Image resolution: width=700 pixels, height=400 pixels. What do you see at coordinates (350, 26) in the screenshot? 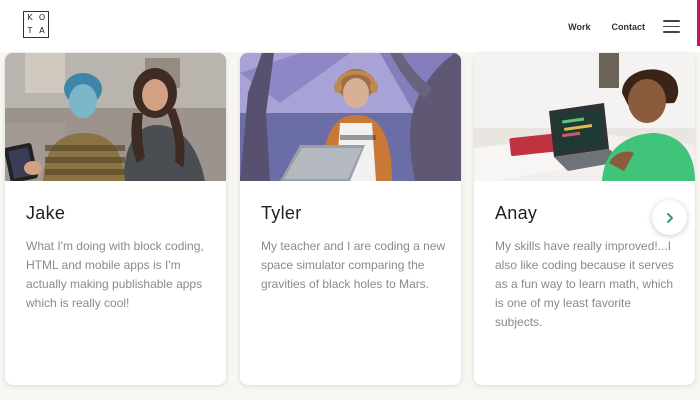
I see `site-header: K O T A Work Contact` at bounding box center [350, 26].